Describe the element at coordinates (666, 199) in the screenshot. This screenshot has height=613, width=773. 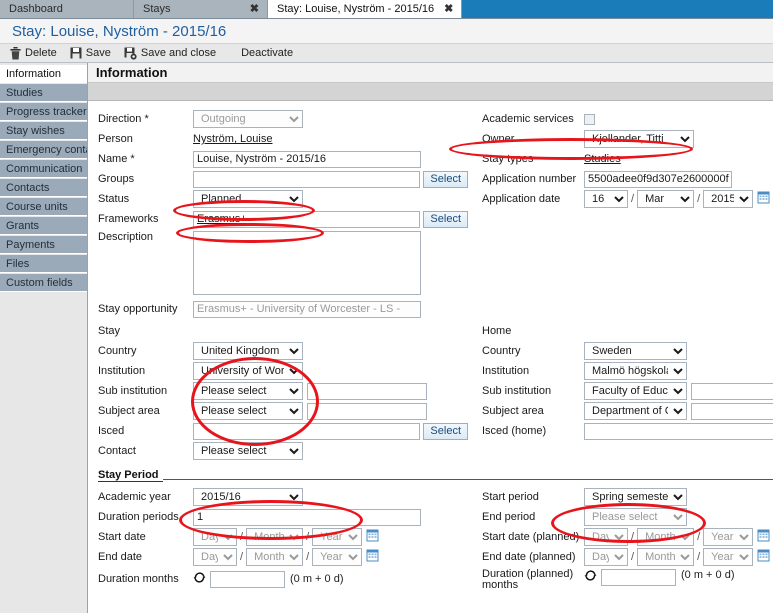
I see `application-date-month-select: Mar` at that location.